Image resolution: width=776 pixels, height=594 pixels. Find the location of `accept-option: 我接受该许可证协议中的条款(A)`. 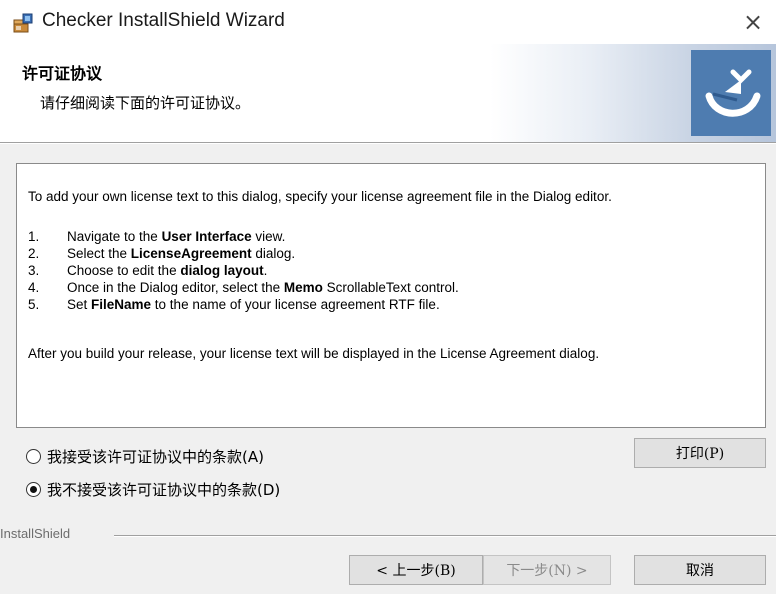

accept-option: 我接受该许可证协议中的条款(A) is located at coordinates (145, 456).